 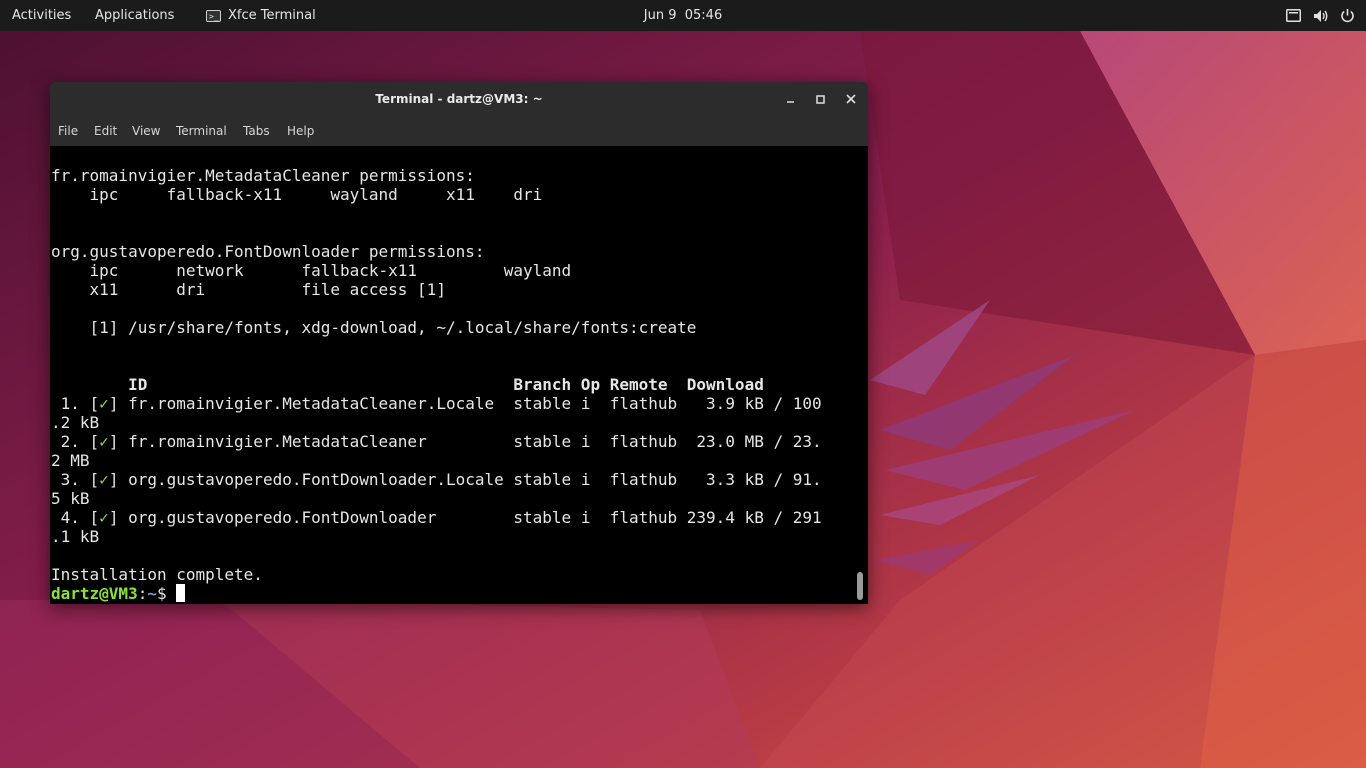 What do you see at coordinates (860, 375) in the screenshot?
I see `scrollbar` at bounding box center [860, 375].